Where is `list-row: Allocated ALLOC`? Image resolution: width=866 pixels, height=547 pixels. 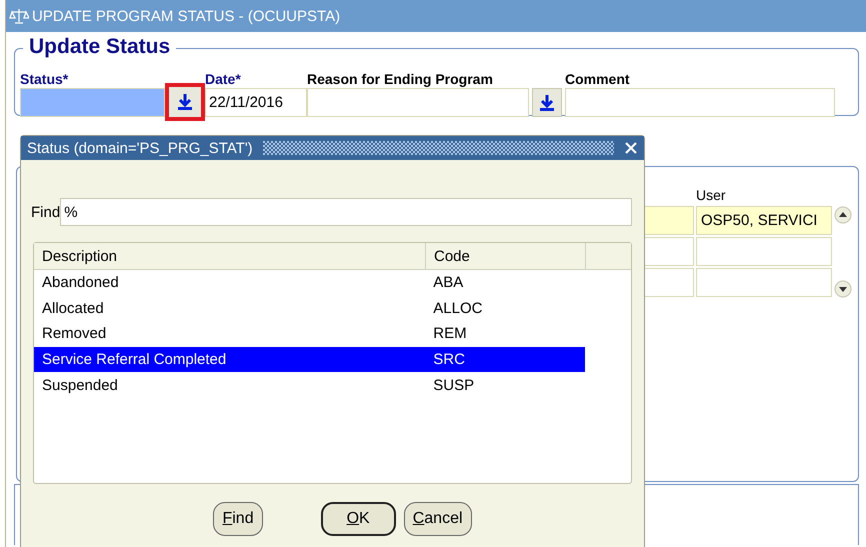 list-row: Allocated ALLOC is located at coordinates (309, 309).